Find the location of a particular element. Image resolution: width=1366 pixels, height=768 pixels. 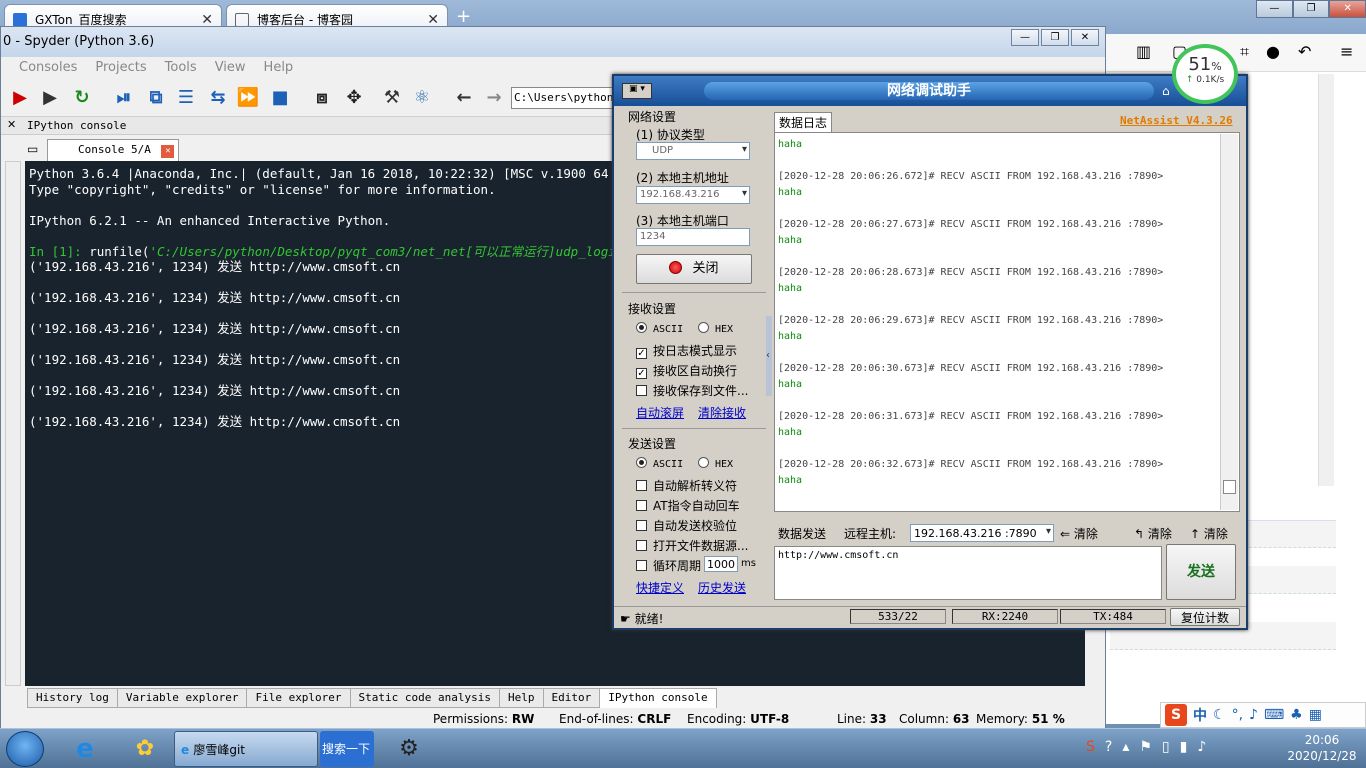

continue-icon: ⏩ is located at coordinates (248, 98).